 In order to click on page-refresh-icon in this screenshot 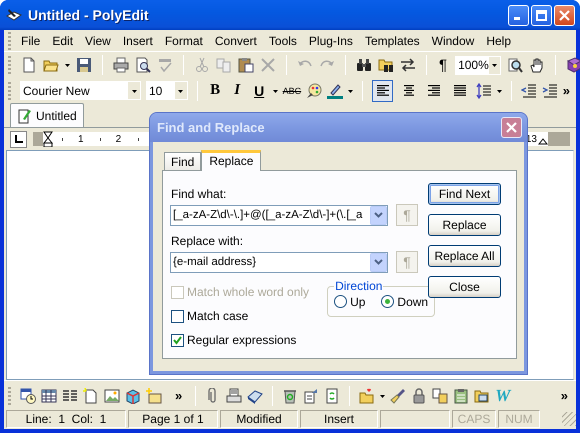, I will do `click(332, 396)`.